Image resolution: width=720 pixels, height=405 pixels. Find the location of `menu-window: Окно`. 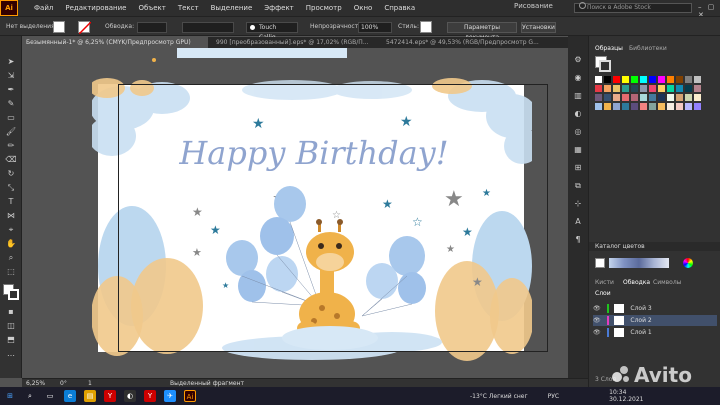

menu-window: Окно is located at coordinates (363, 8).